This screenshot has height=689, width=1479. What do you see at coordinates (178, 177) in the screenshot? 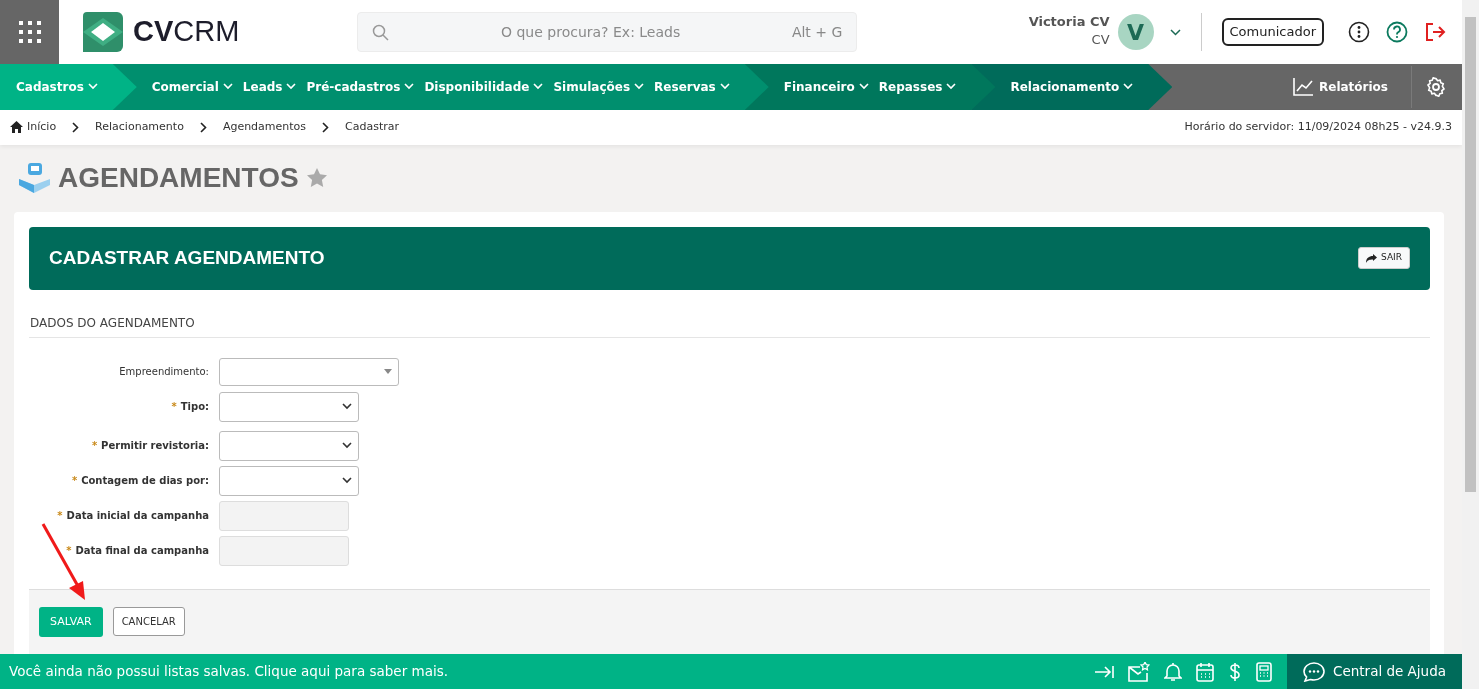
I see `page-title: AGENDAMENTOS` at bounding box center [178, 177].